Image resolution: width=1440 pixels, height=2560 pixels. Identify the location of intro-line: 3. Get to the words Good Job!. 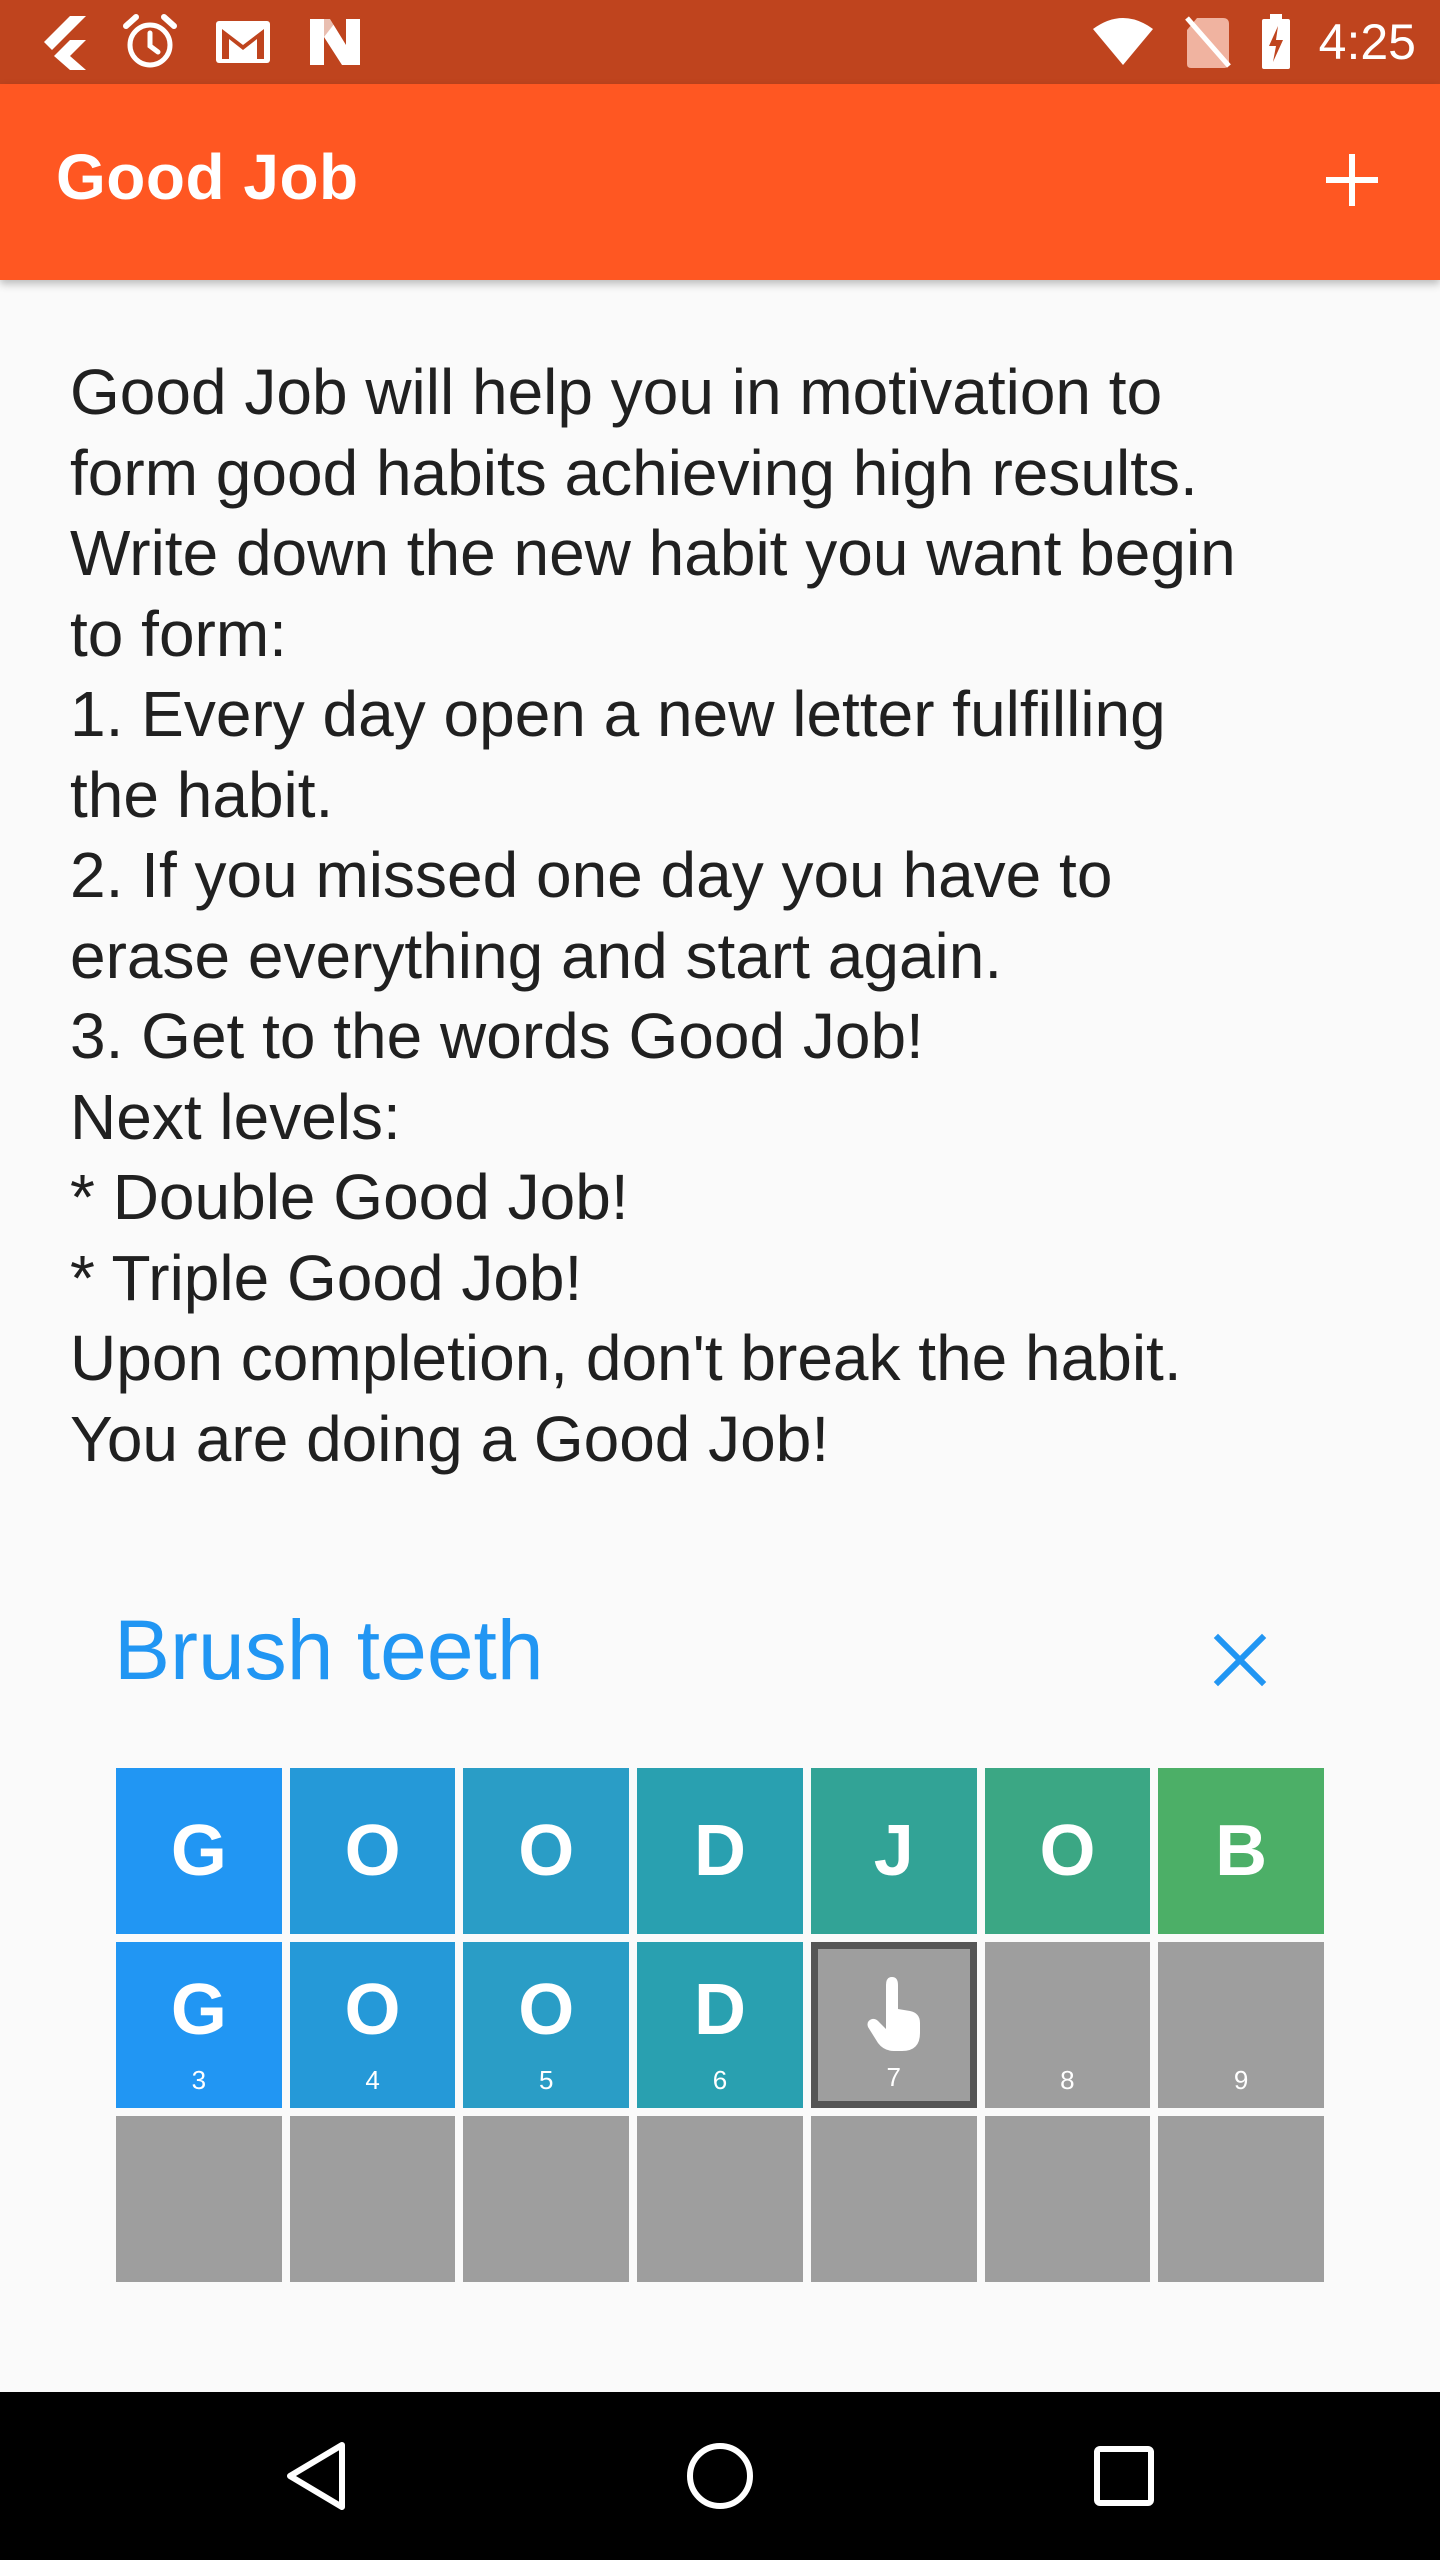
(497, 1036).